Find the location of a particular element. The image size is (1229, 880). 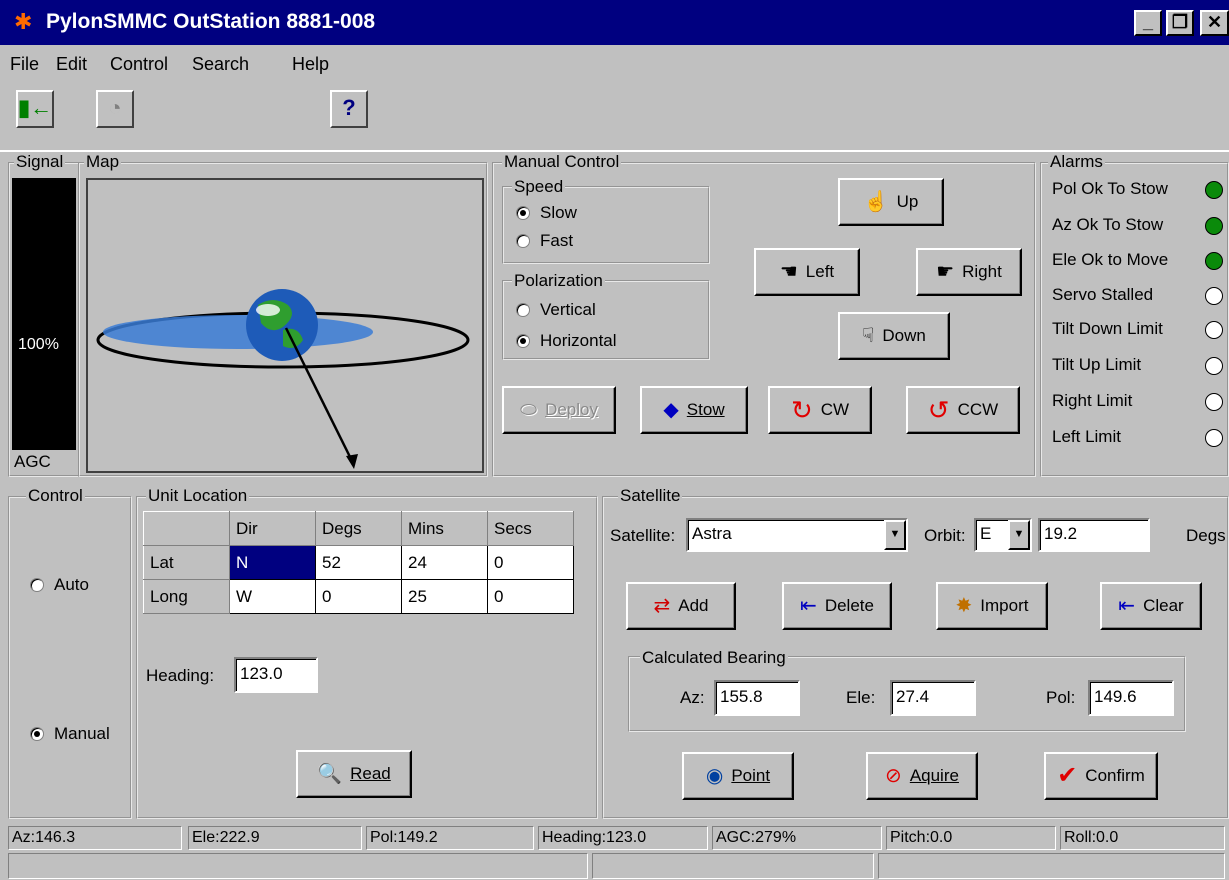

polarization-horizontal-radio: Horizontal is located at coordinates (566, 341).